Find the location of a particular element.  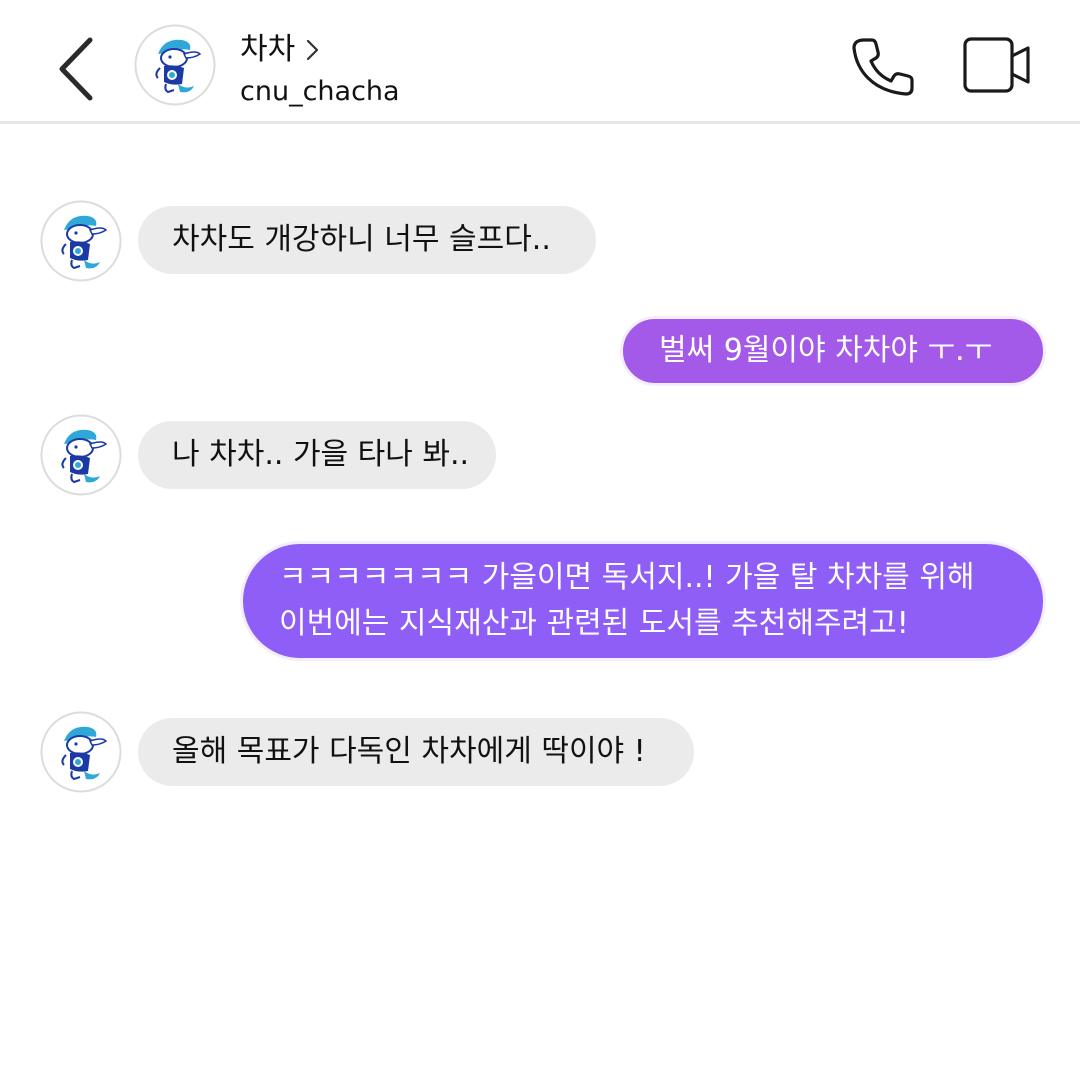

contact-name-link: 차차 is located at coordinates (280, 50).